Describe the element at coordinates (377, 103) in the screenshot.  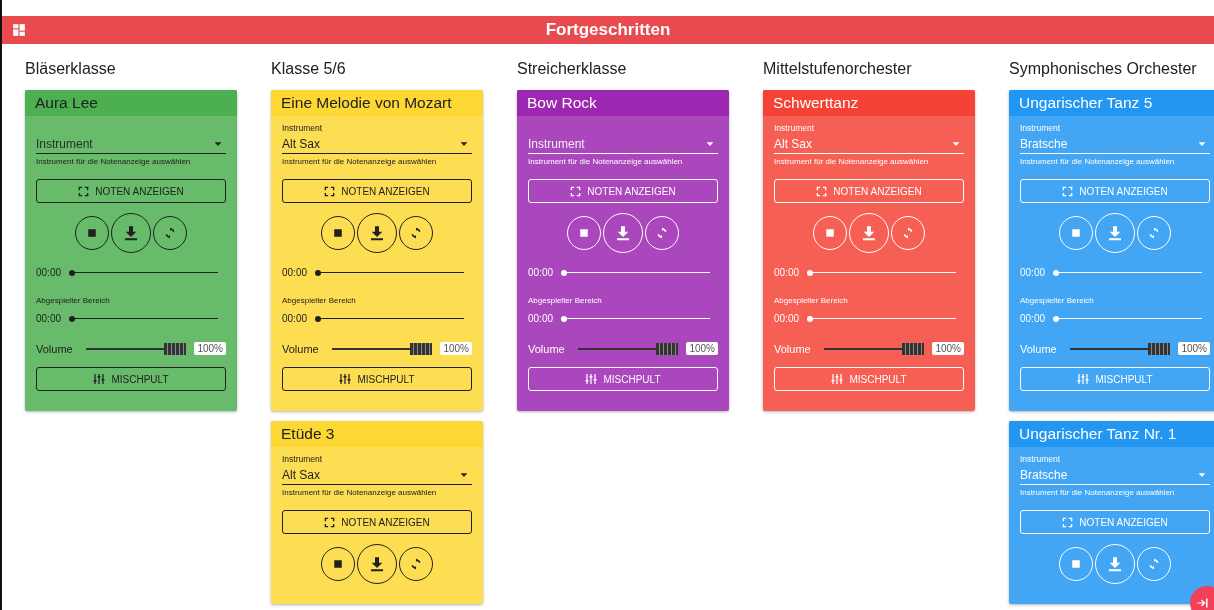
I see `card-title: Eine Melodie von Mozart` at that location.